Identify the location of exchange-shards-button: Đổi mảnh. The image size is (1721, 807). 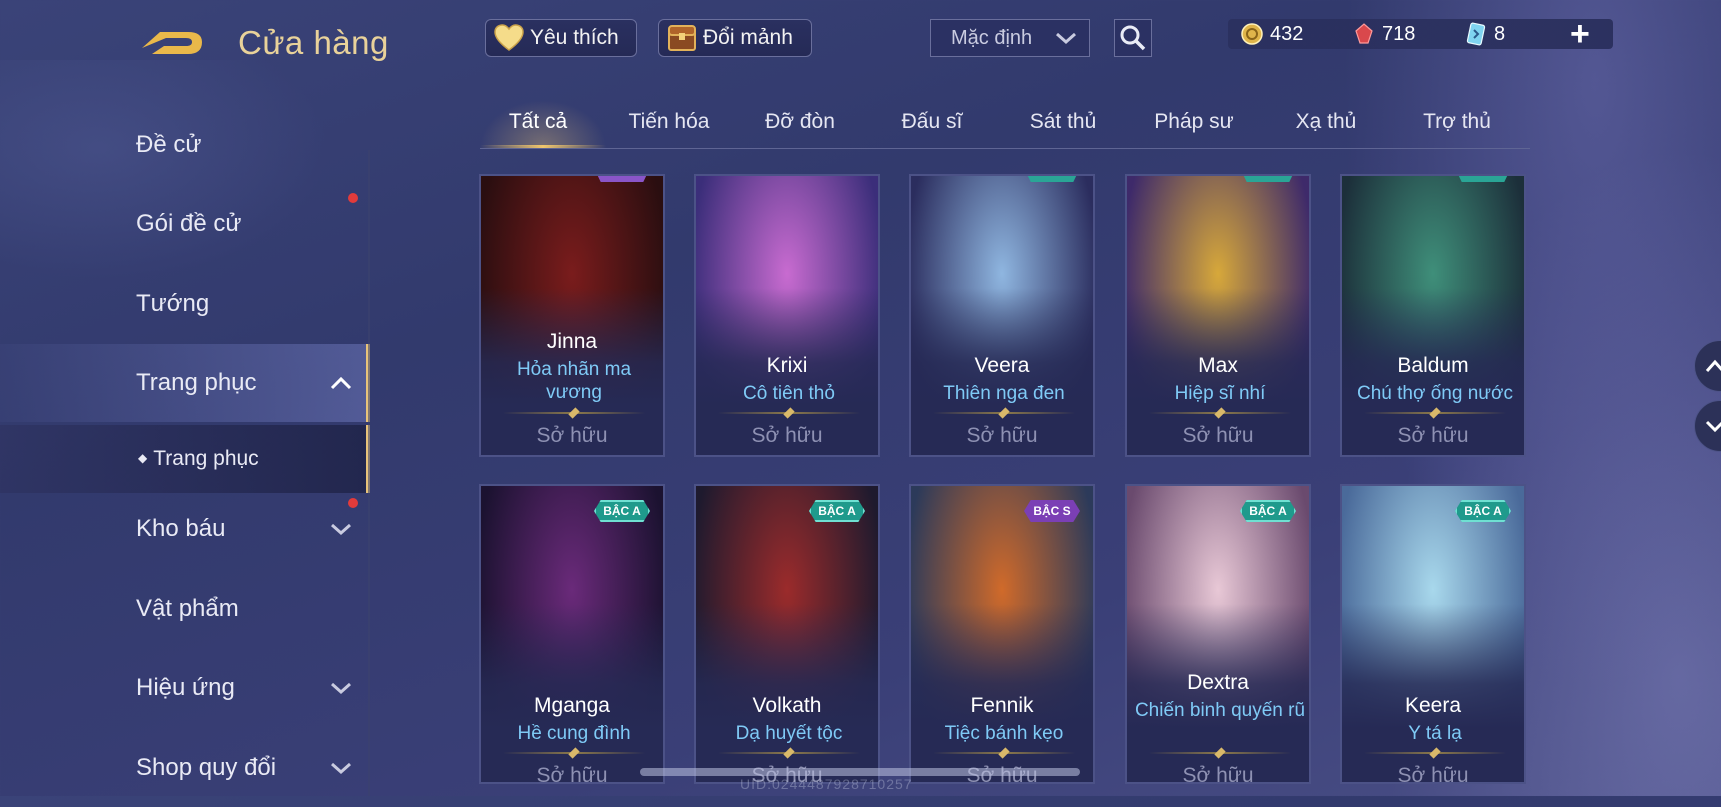
(735, 38).